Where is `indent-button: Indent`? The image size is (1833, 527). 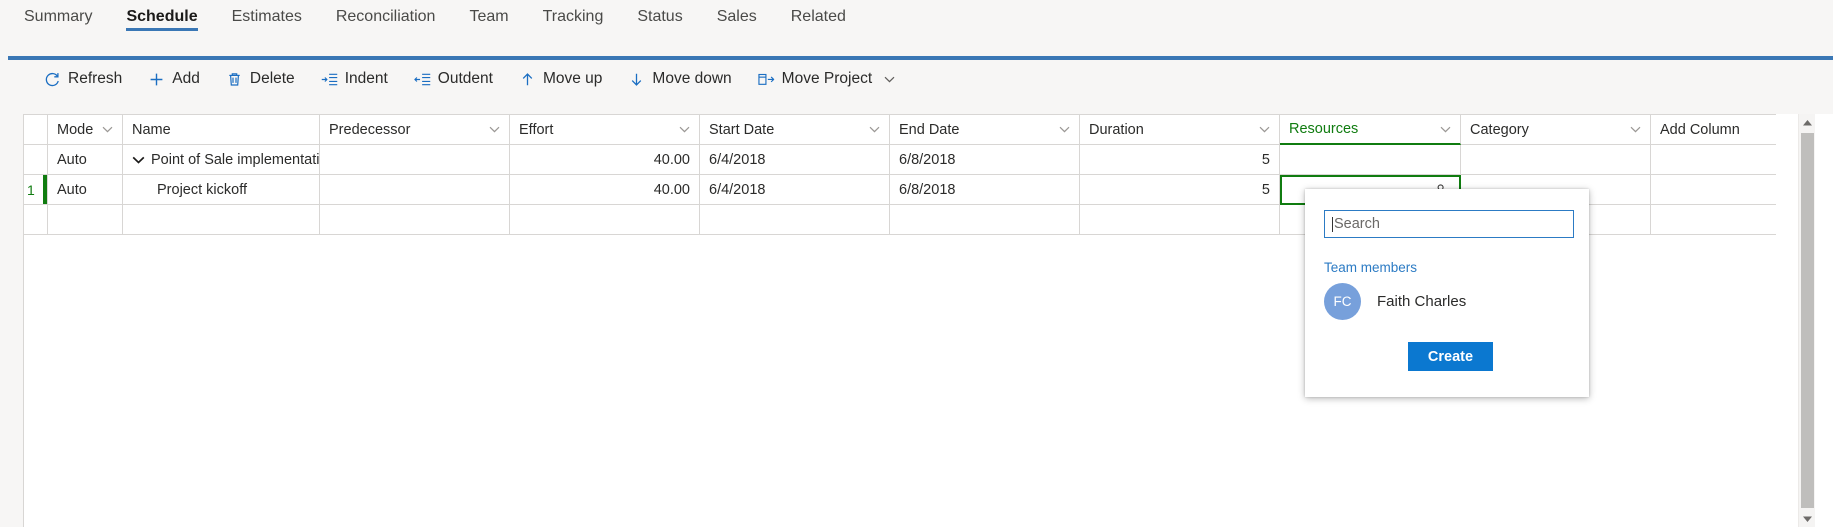
indent-button: Indent is located at coordinates (354, 79).